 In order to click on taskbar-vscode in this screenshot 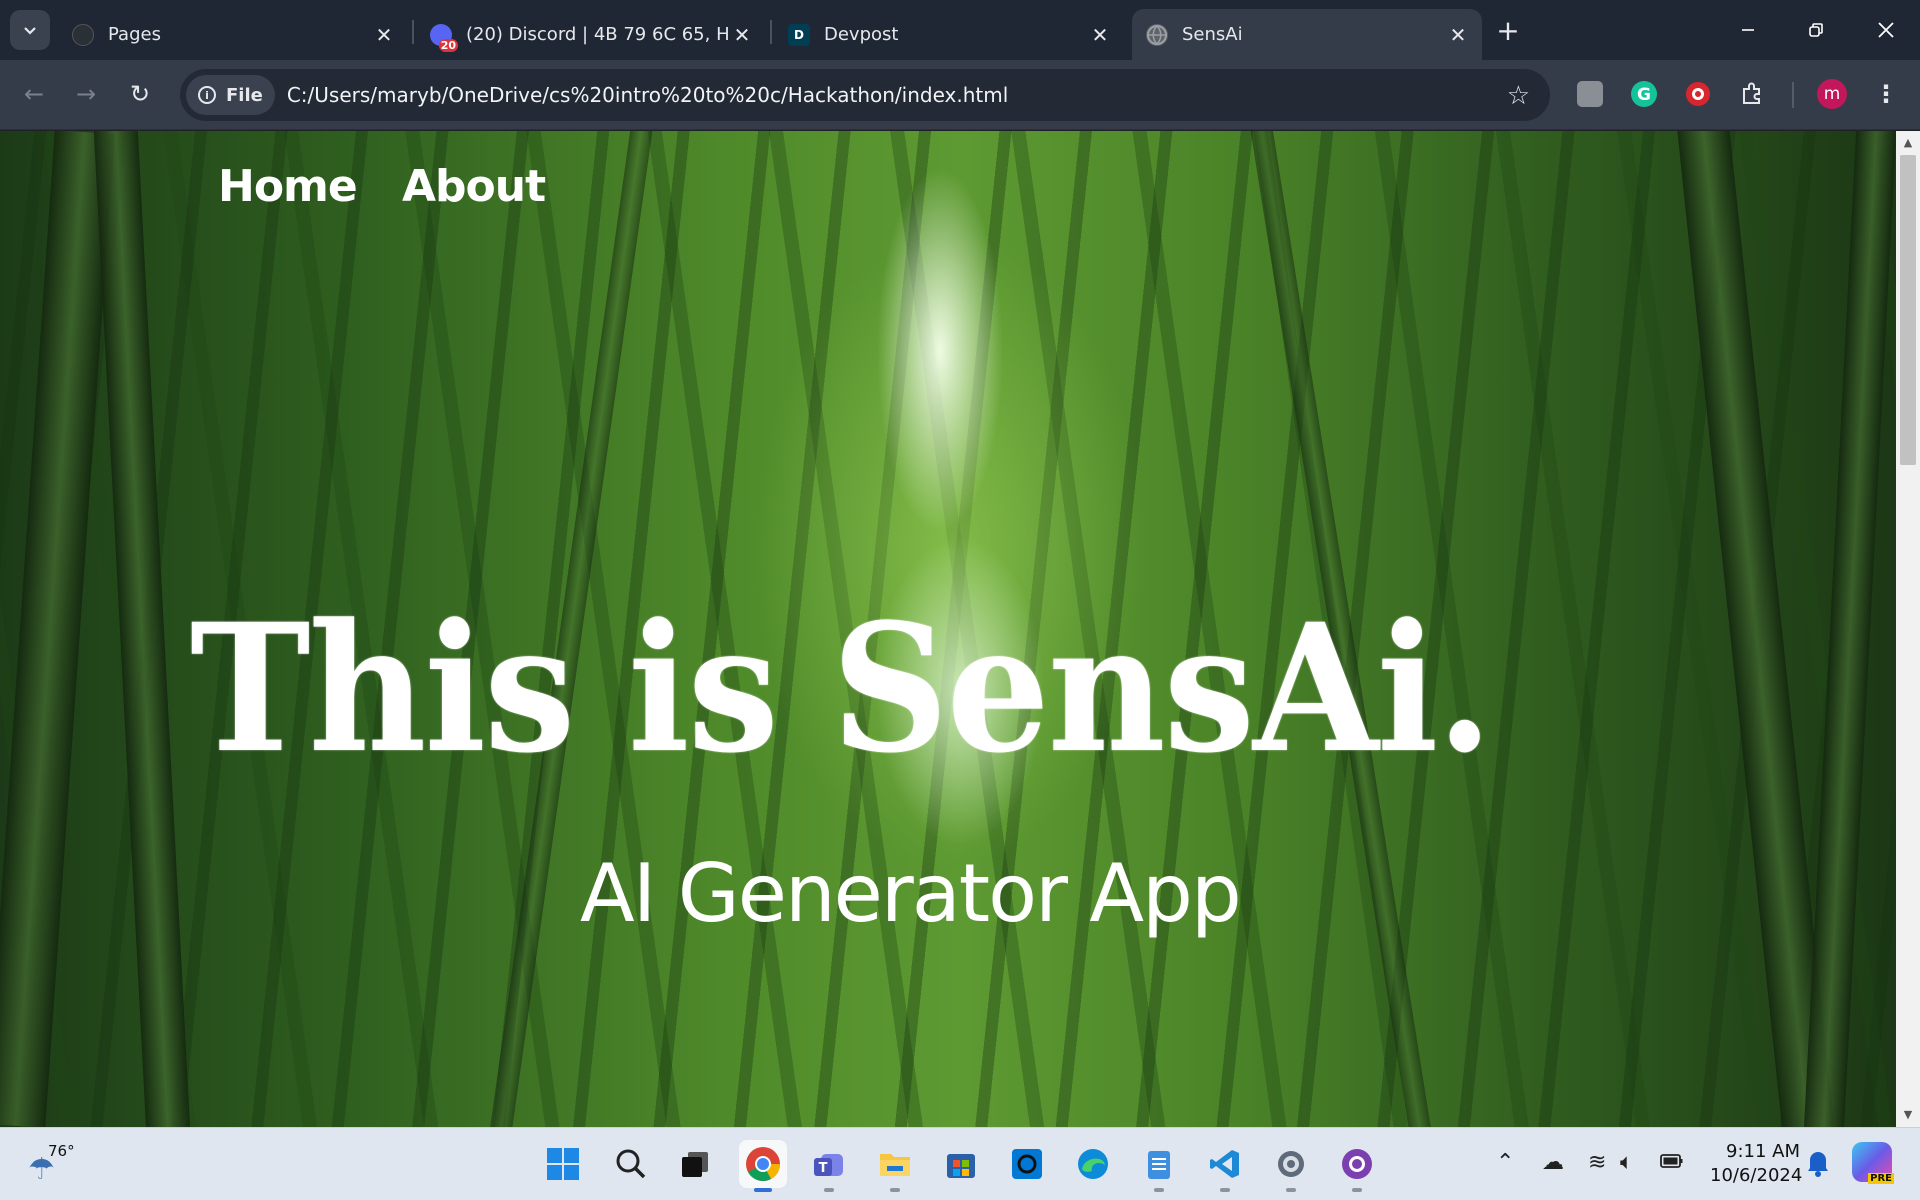, I will do `click(1225, 1166)`.